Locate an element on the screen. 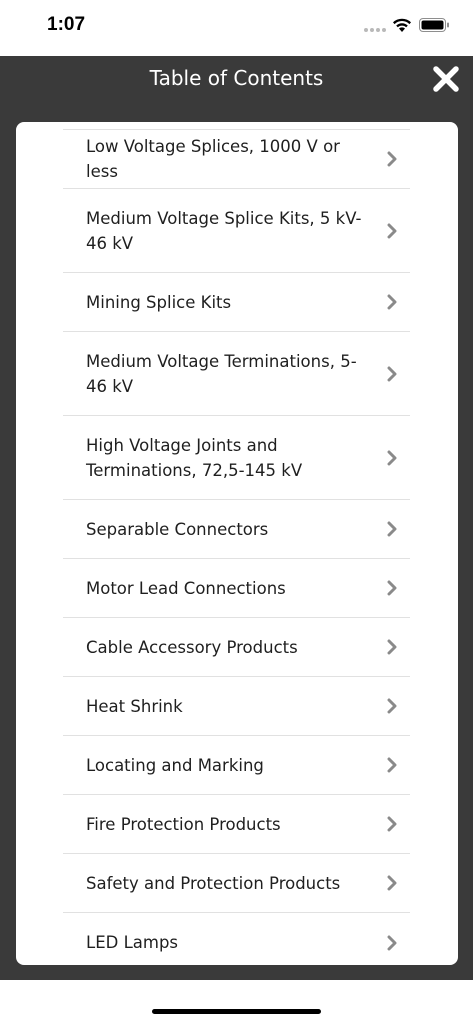 The width and height of the screenshot is (473, 1024). toc-item: Locating and Marking is located at coordinates (236, 765).